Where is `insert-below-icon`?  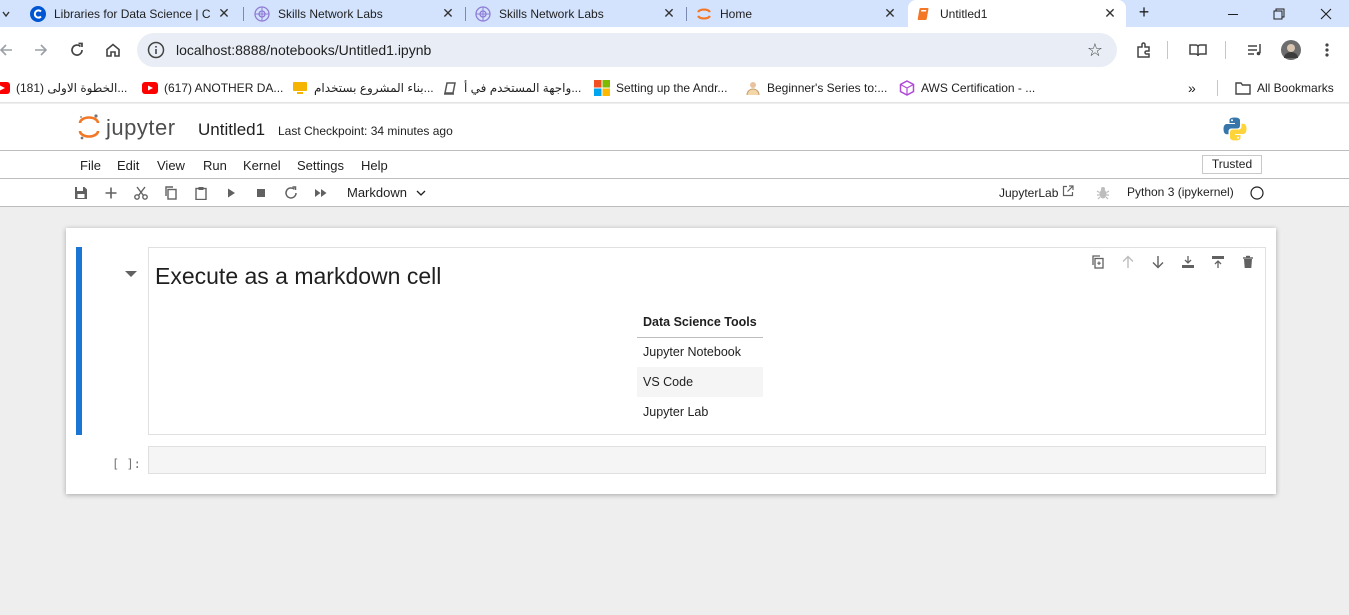
insert-below-icon is located at coordinates (1188, 262).